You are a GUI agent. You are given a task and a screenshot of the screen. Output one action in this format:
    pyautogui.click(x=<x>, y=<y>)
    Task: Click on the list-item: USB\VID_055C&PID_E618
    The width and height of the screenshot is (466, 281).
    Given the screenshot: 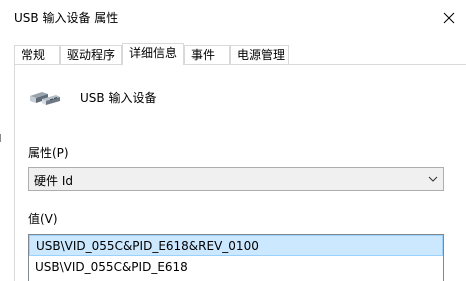 What is the action you would take?
    pyautogui.click(x=236, y=267)
    